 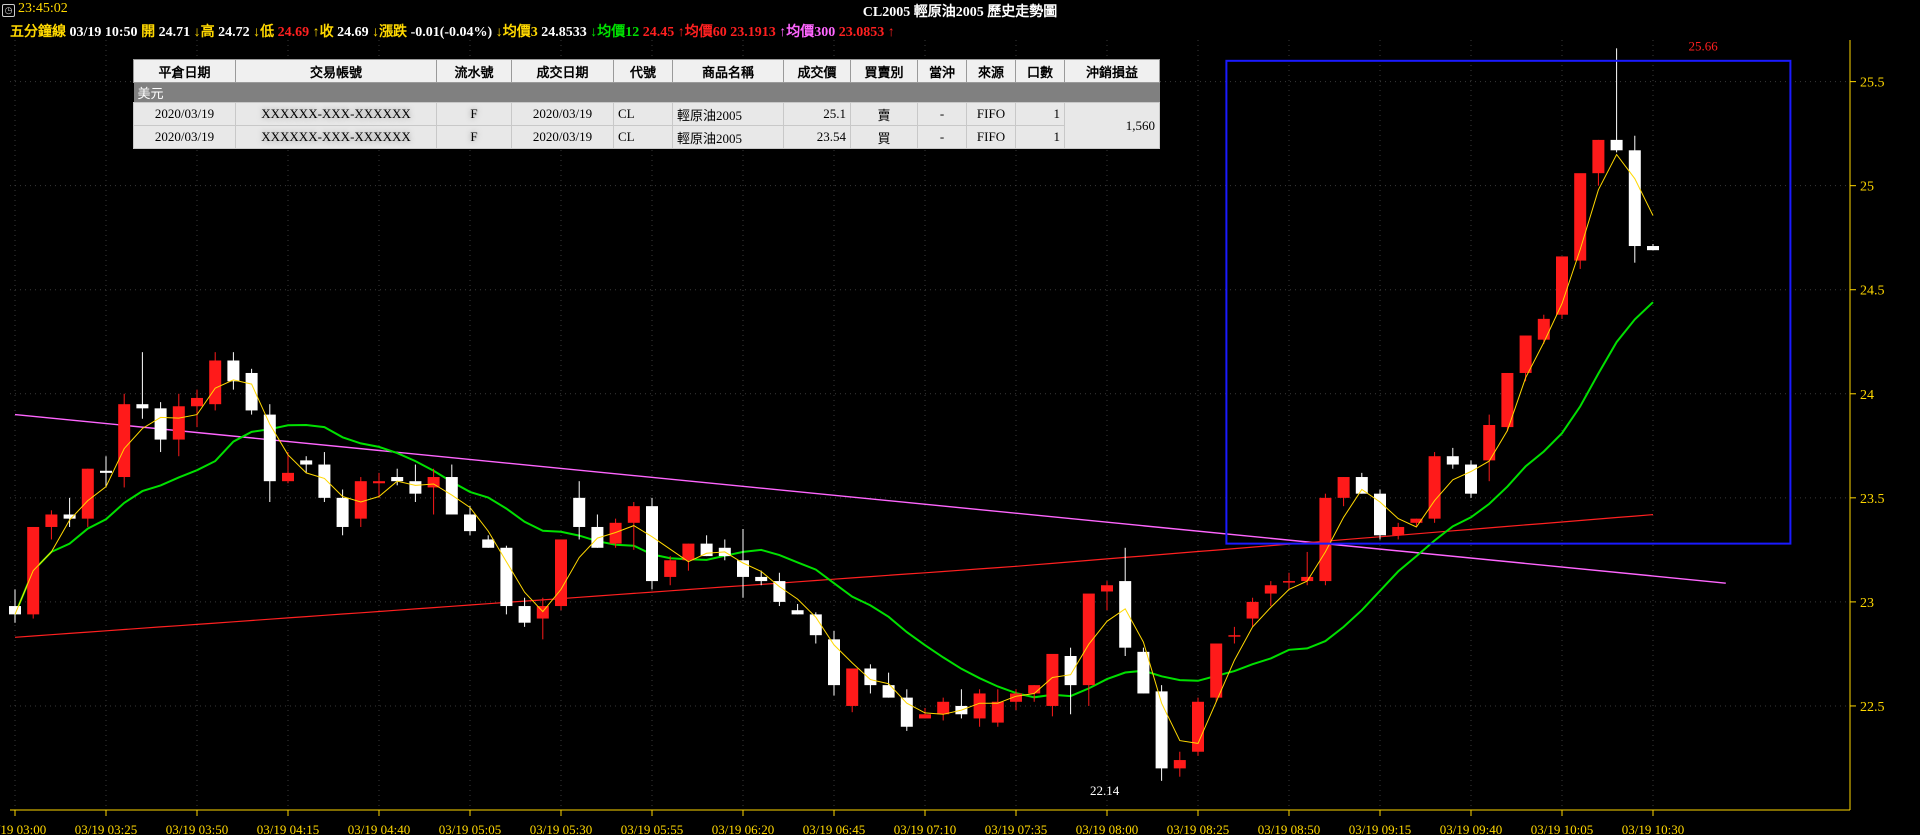 What do you see at coordinates (646, 92) in the screenshot?
I see `group-row: 美元` at bounding box center [646, 92].